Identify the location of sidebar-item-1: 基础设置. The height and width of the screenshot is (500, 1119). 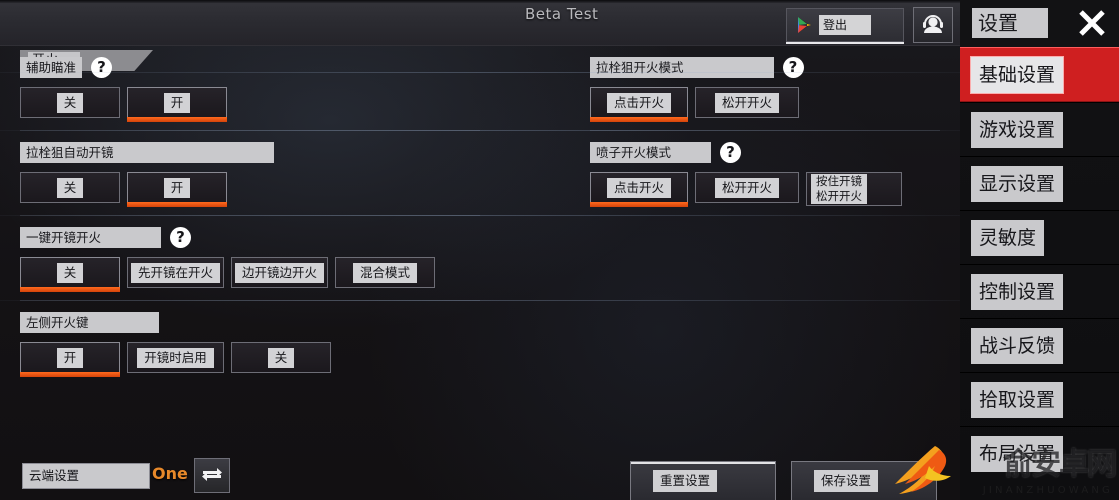
(1039, 74).